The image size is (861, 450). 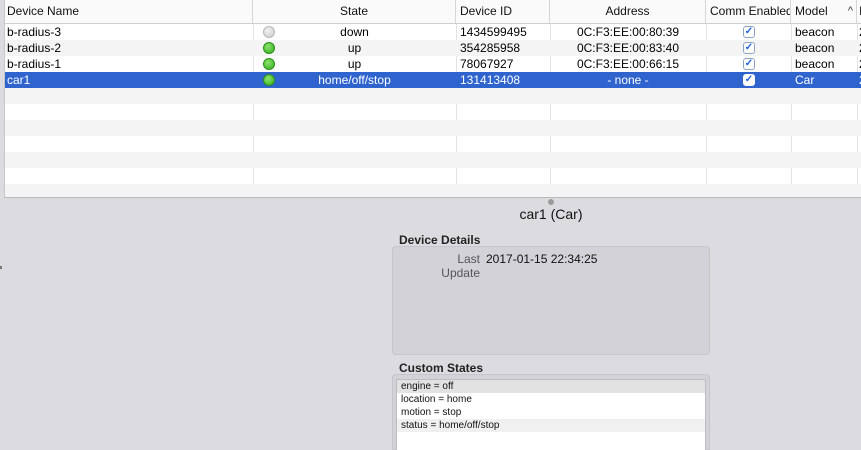 I want to click on address-cell: 0C:F3:EE:00:66:15, so click(x=628, y=64).